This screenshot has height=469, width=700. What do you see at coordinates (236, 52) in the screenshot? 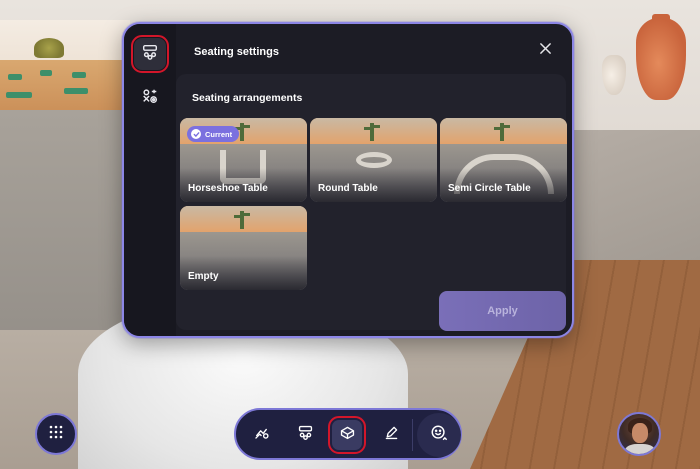
I see `panel-title: Seating settings` at bounding box center [236, 52].